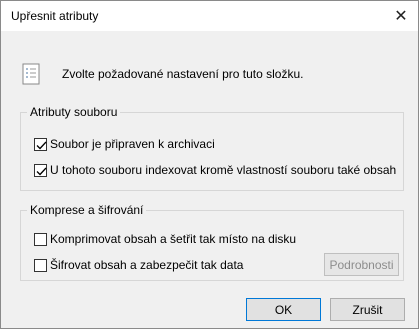 This screenshot has width=419, height=329. Describe the element at coordinates (55, 16) in the screenshot. I see `window-title: Upřesnit atributy` at that location.